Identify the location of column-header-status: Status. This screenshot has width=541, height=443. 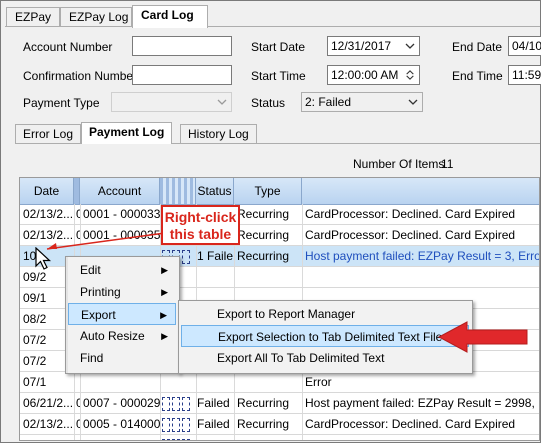
(215, 191).